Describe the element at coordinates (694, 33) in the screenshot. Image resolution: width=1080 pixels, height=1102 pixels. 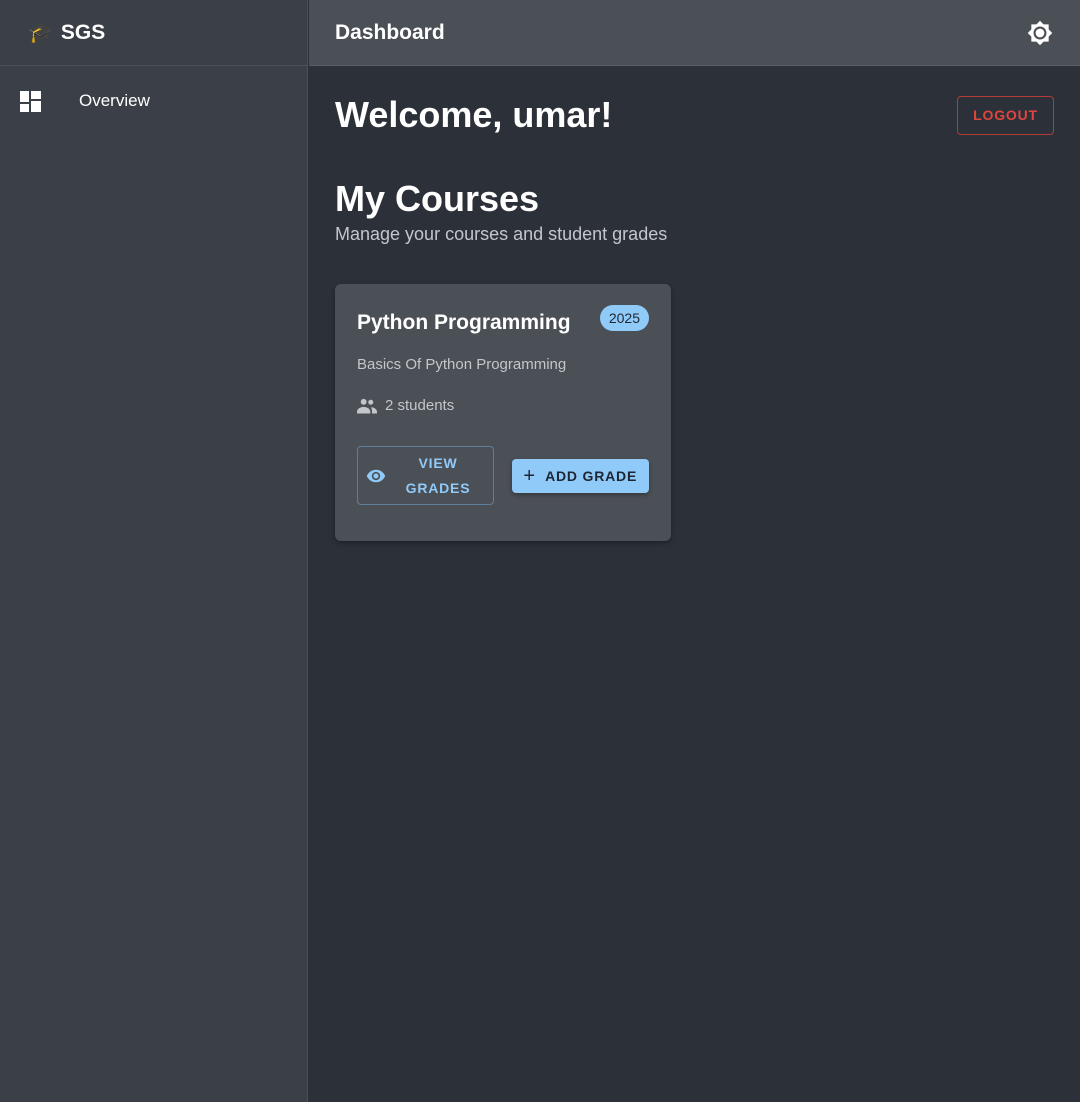
I see `top-bar: Dashboard` at that location.